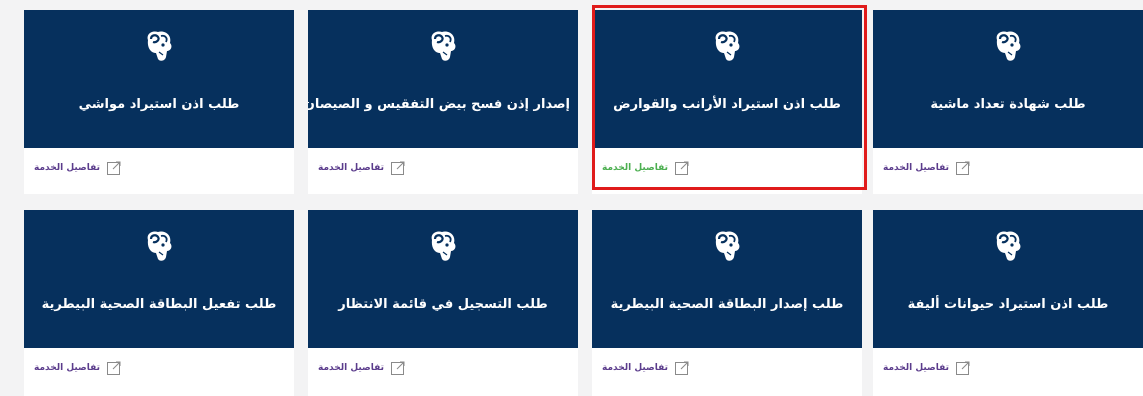  I want to click on service-title: طلب اذن استيراد حيوانات أليفة, so click(1008, 304).